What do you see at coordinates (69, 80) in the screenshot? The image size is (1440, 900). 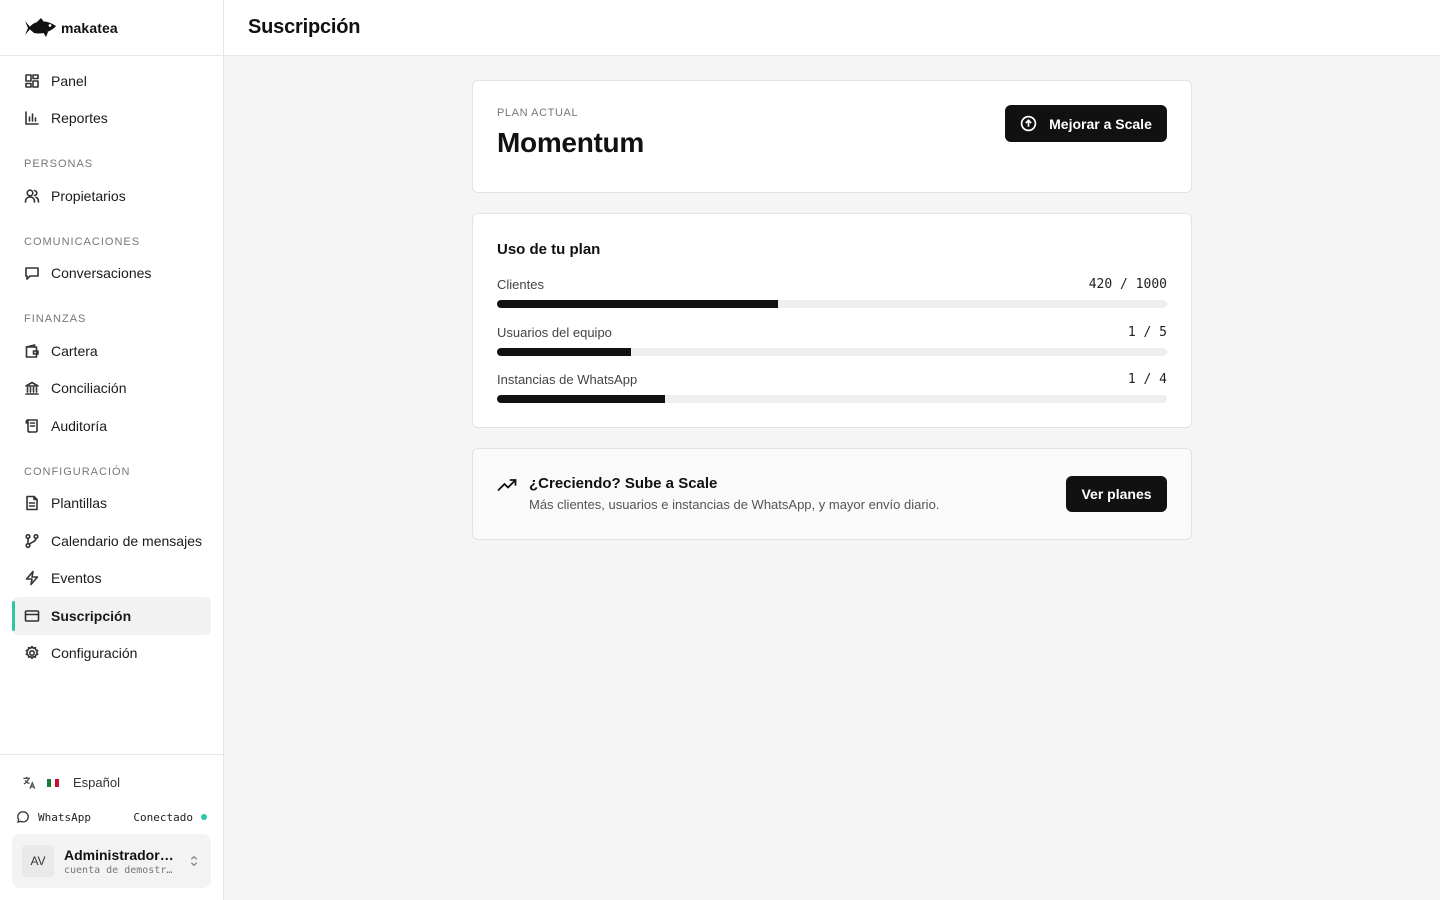 I see `sidebar-item-label: Panel` at bounding box center [69, 80].